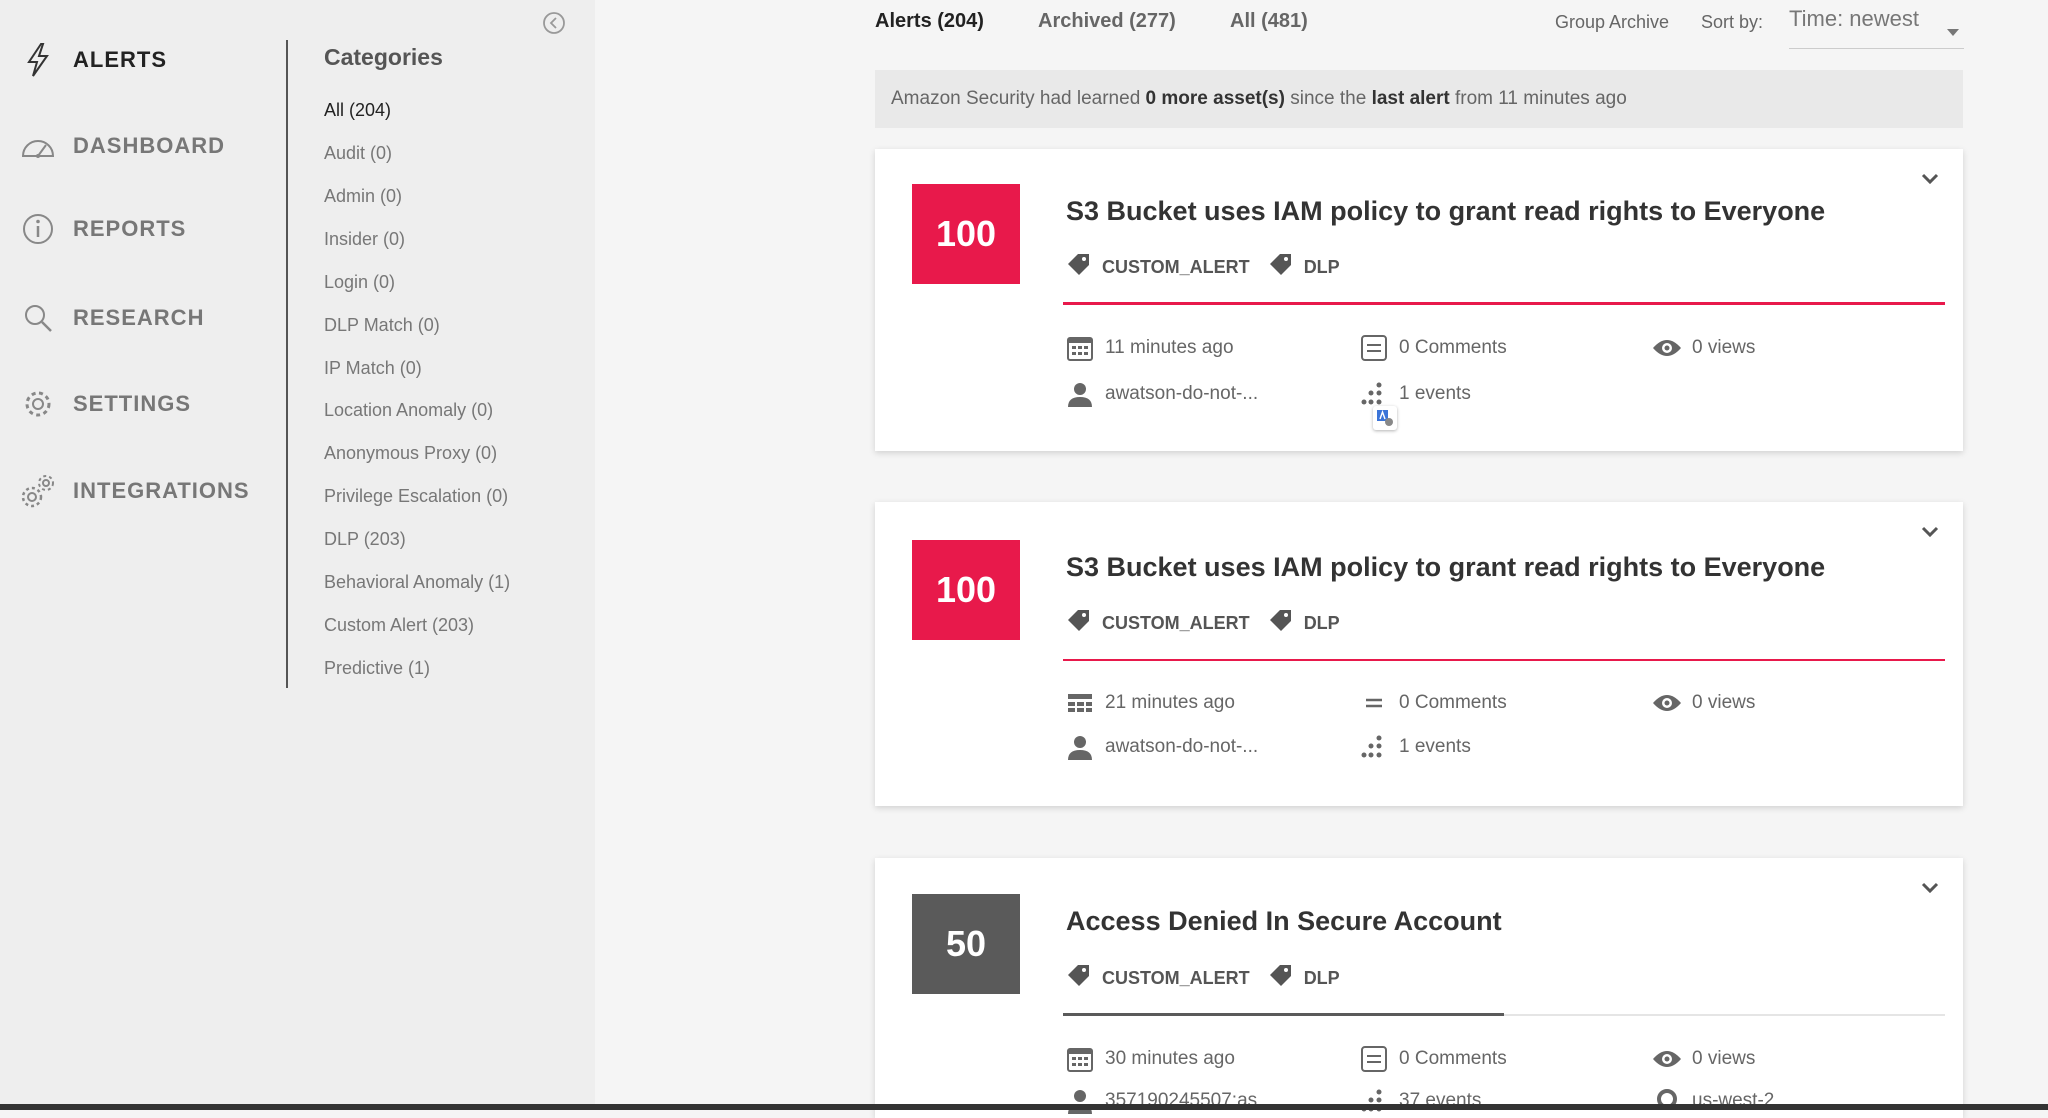 The width and height of the screenshot is (2048, 1118). I want to click on sort-select: Time: newest, so click(1876, 27).